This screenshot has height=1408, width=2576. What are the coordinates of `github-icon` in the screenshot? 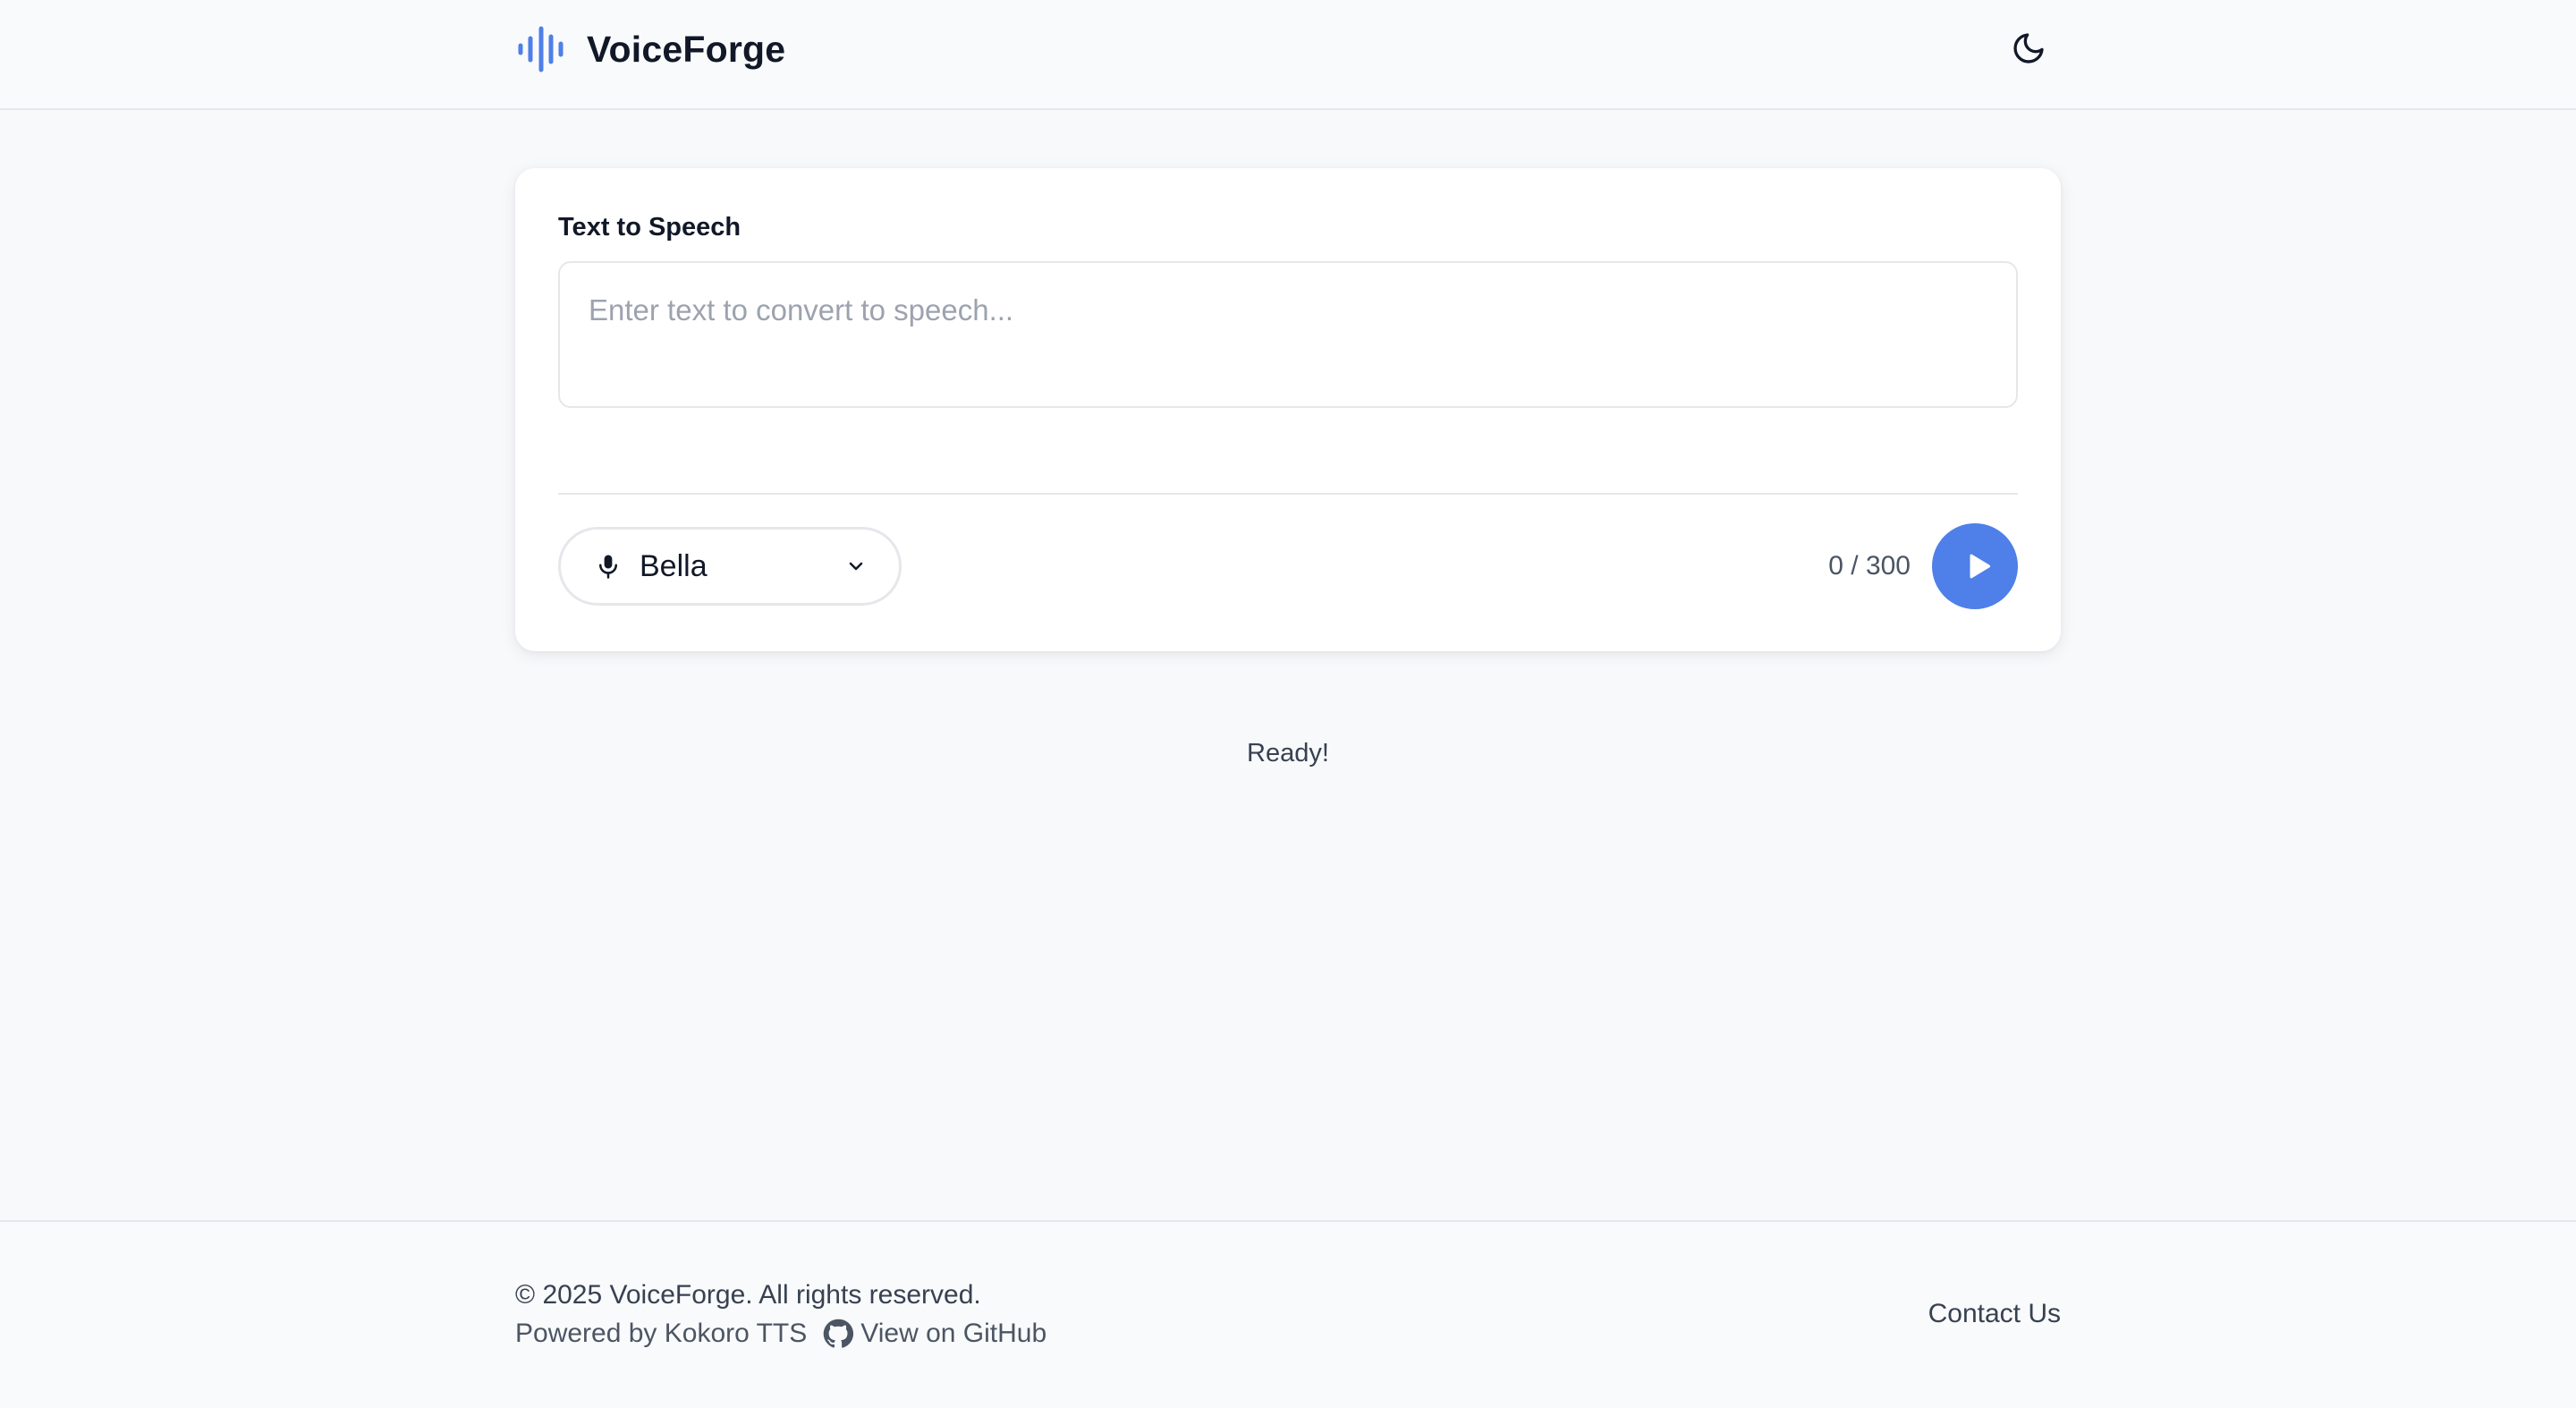 It's located at (838, 1333).